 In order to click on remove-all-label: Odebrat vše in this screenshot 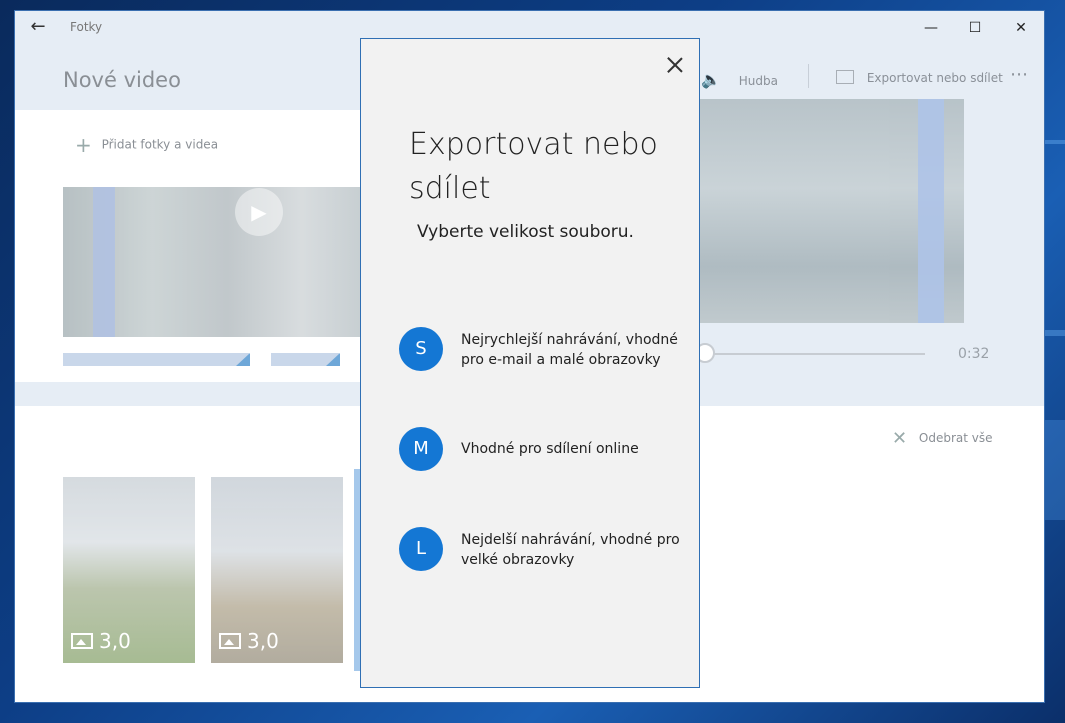, I will do `click(955, 438)`.